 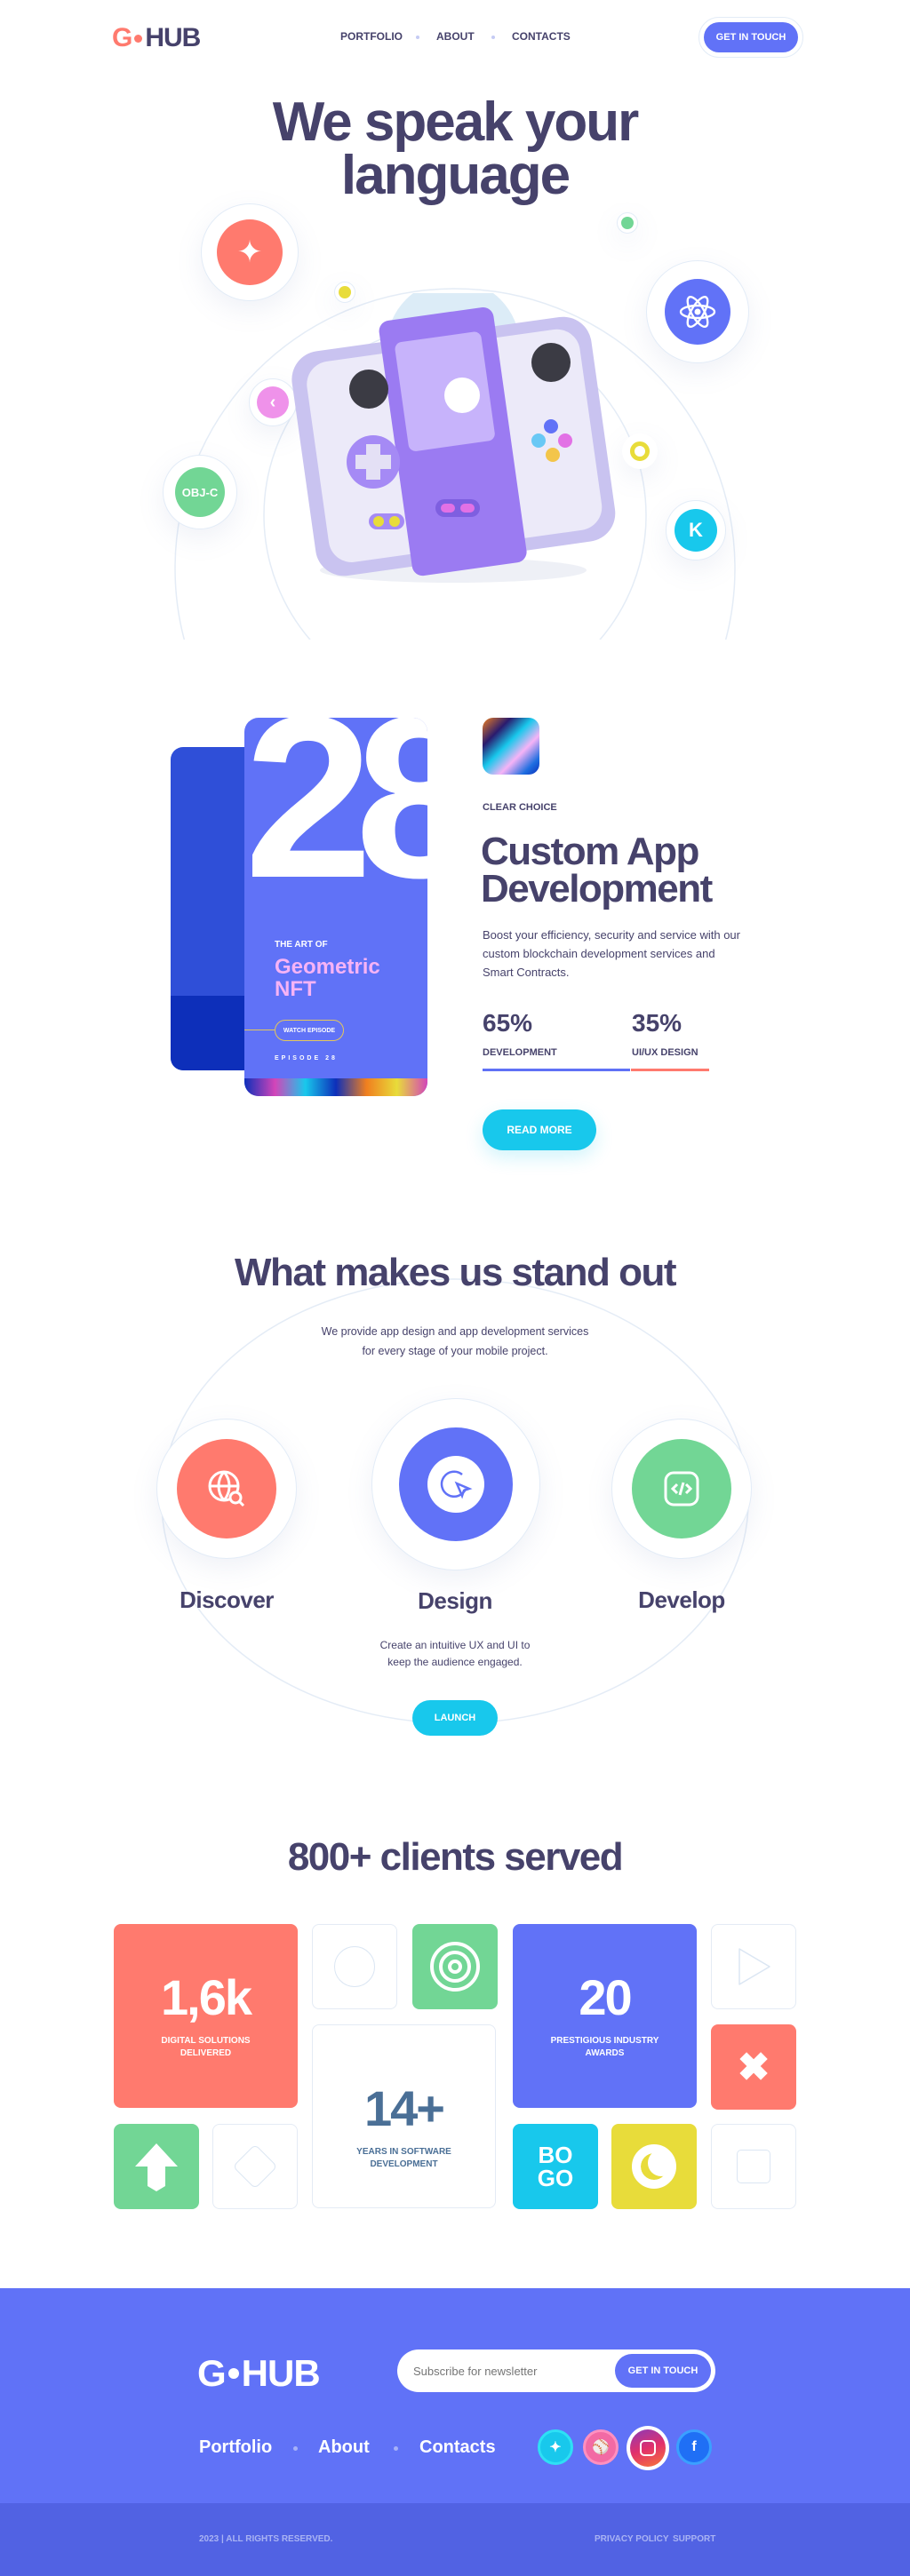 What do you see at coordinates (665, 1052) in the screenshot?
I see `stat-uiux-label: UI/UX DESIGN` at bounding box center [665, 1052].